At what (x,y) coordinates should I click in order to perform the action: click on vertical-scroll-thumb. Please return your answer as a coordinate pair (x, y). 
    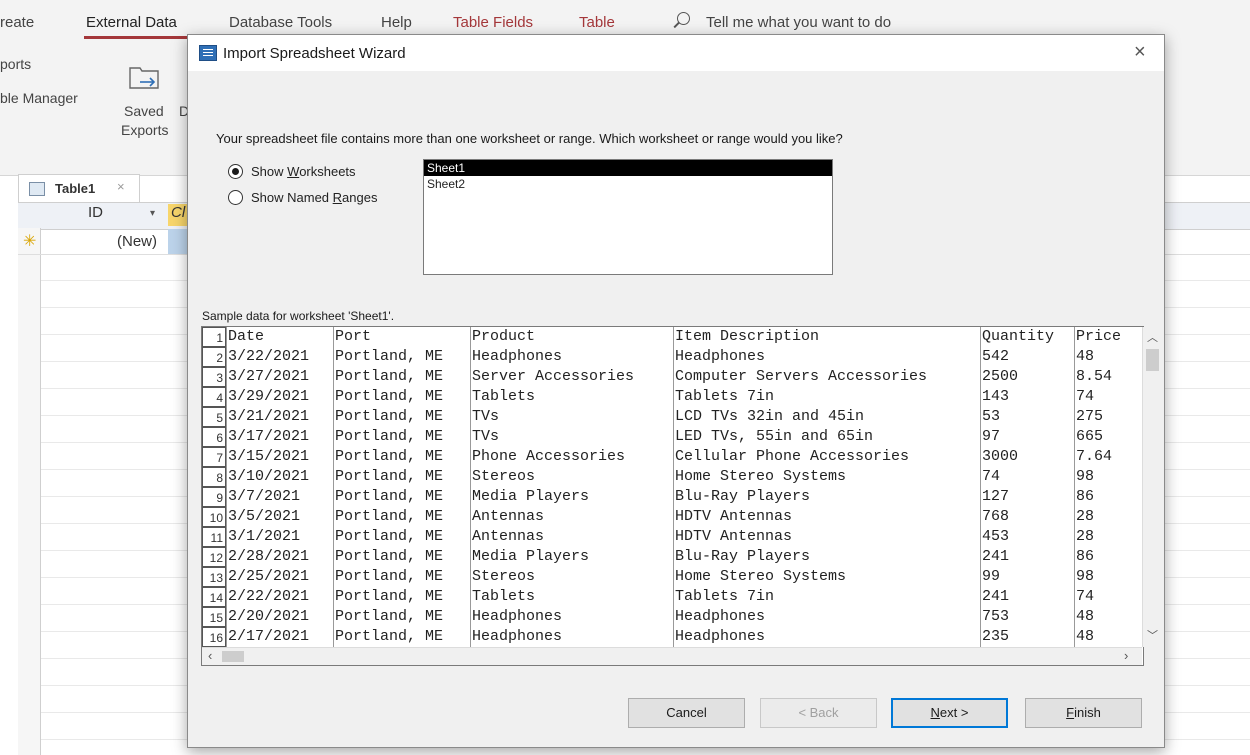
    Looking at the image, I should click on (1152, 360).